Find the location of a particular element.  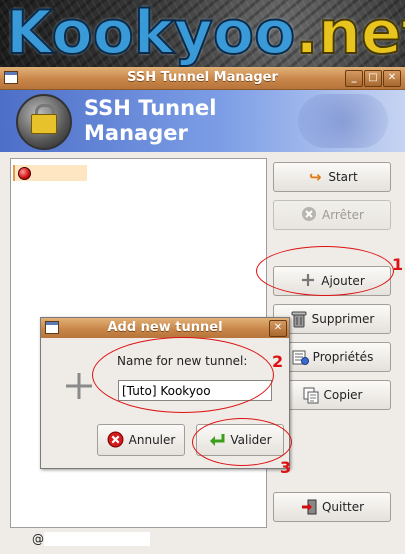

cancel-label: Annuler is located at coordinates (152, 440).